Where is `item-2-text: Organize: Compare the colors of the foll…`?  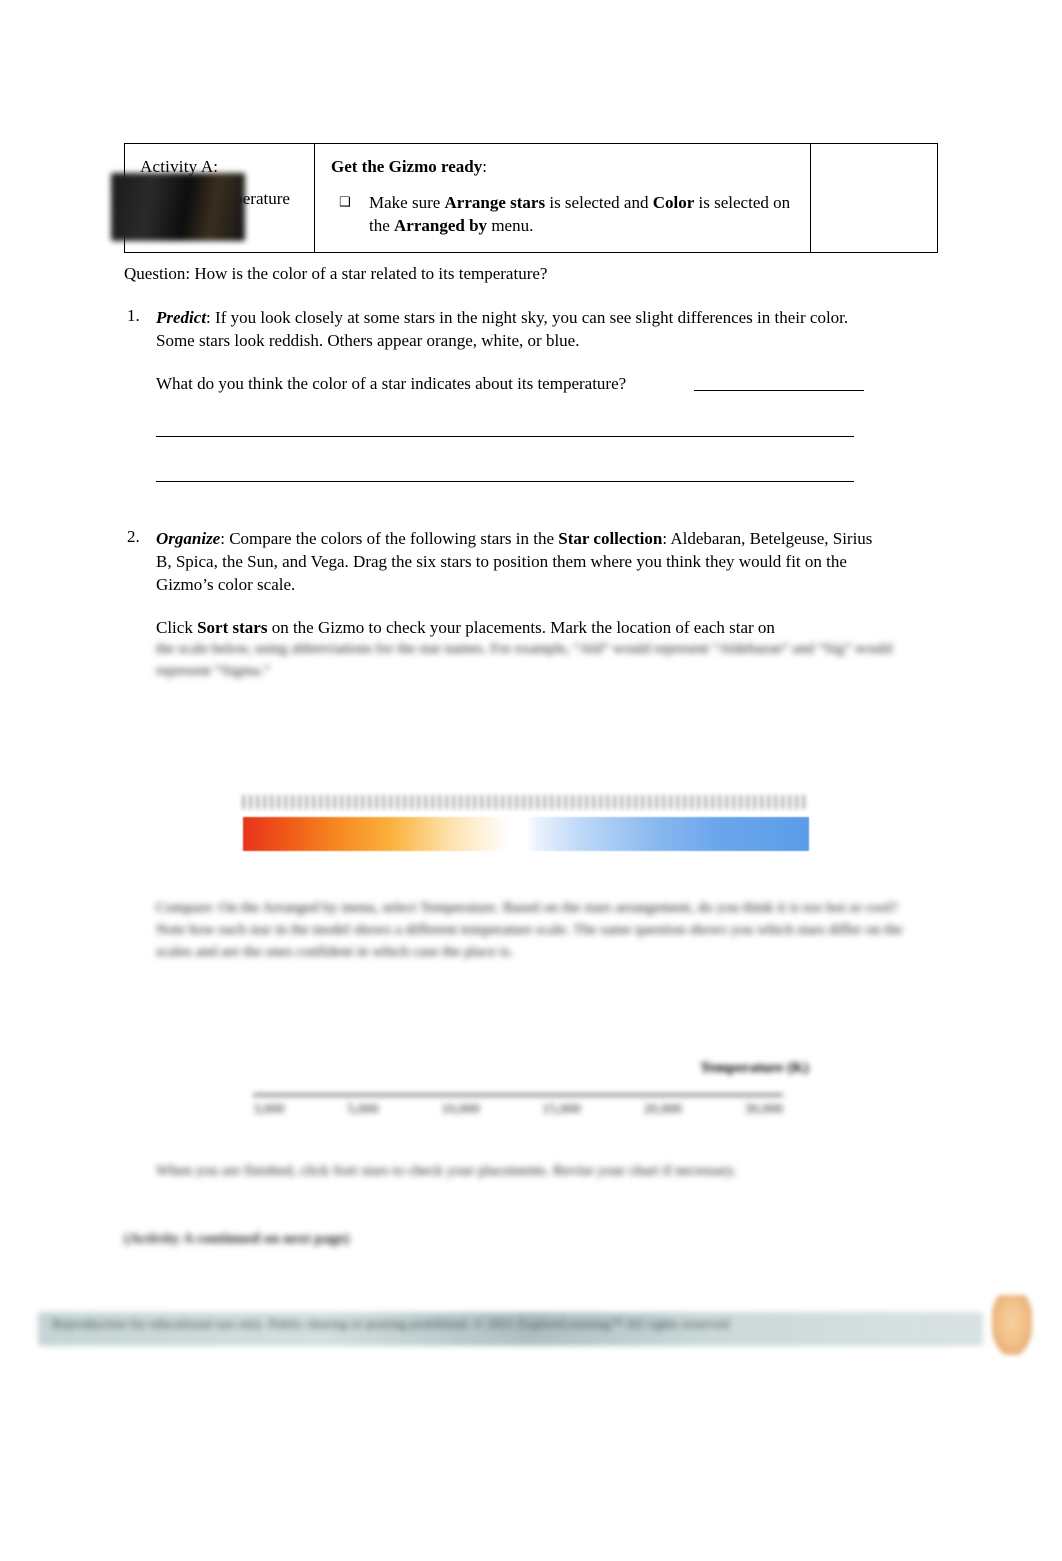 item-2-text: Organize: Compare the colors of the foll… is located at coordinates (517, 561).